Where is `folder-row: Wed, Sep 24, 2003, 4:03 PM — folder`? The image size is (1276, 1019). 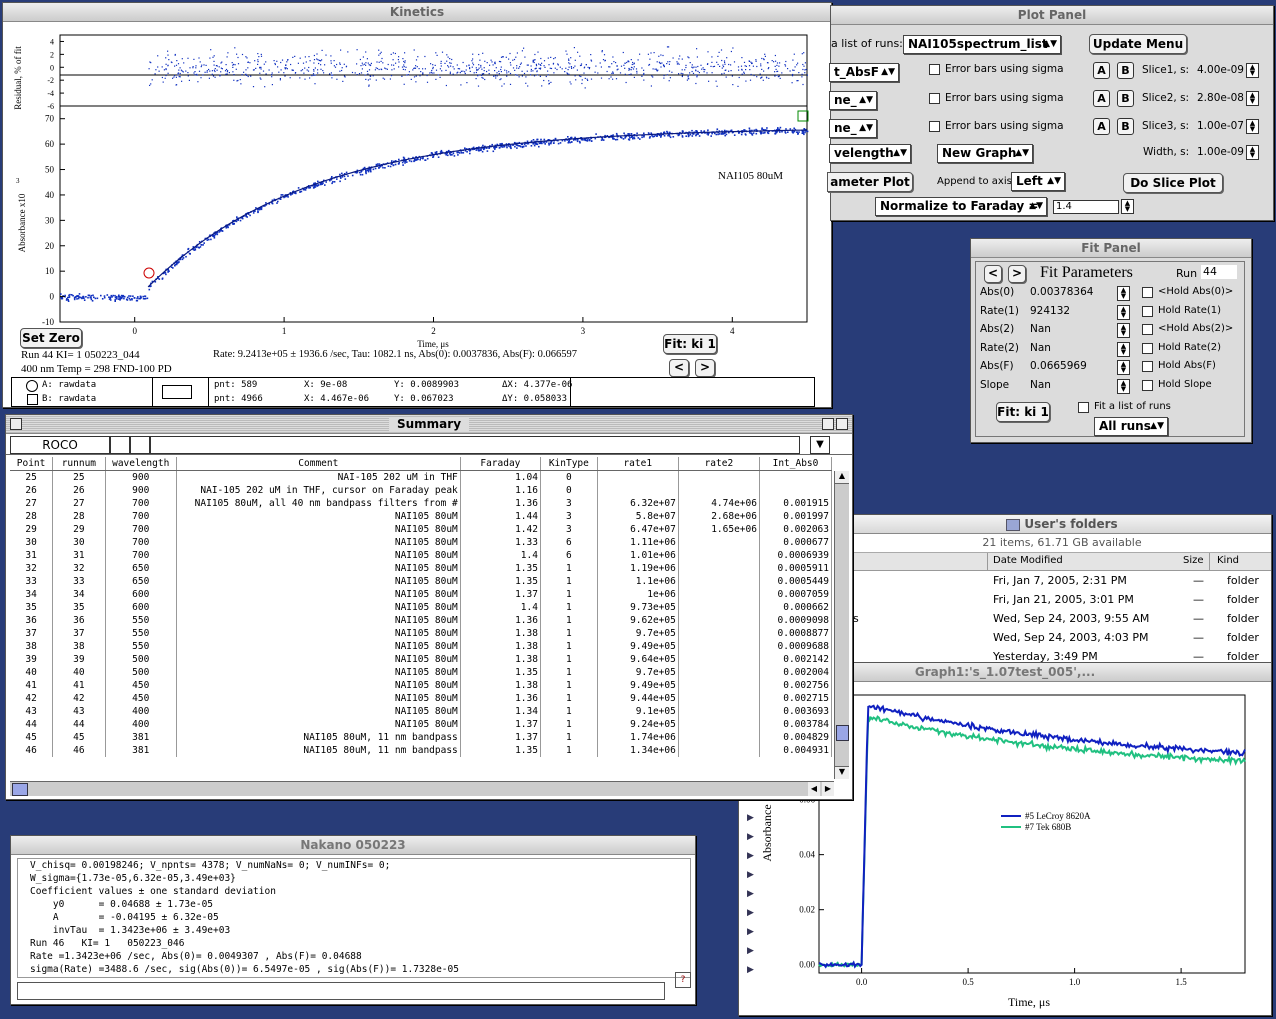
folder-row: Wed, Sep 24, 2003, 4:03 PM — folder is located at coordinates (1062, 637).